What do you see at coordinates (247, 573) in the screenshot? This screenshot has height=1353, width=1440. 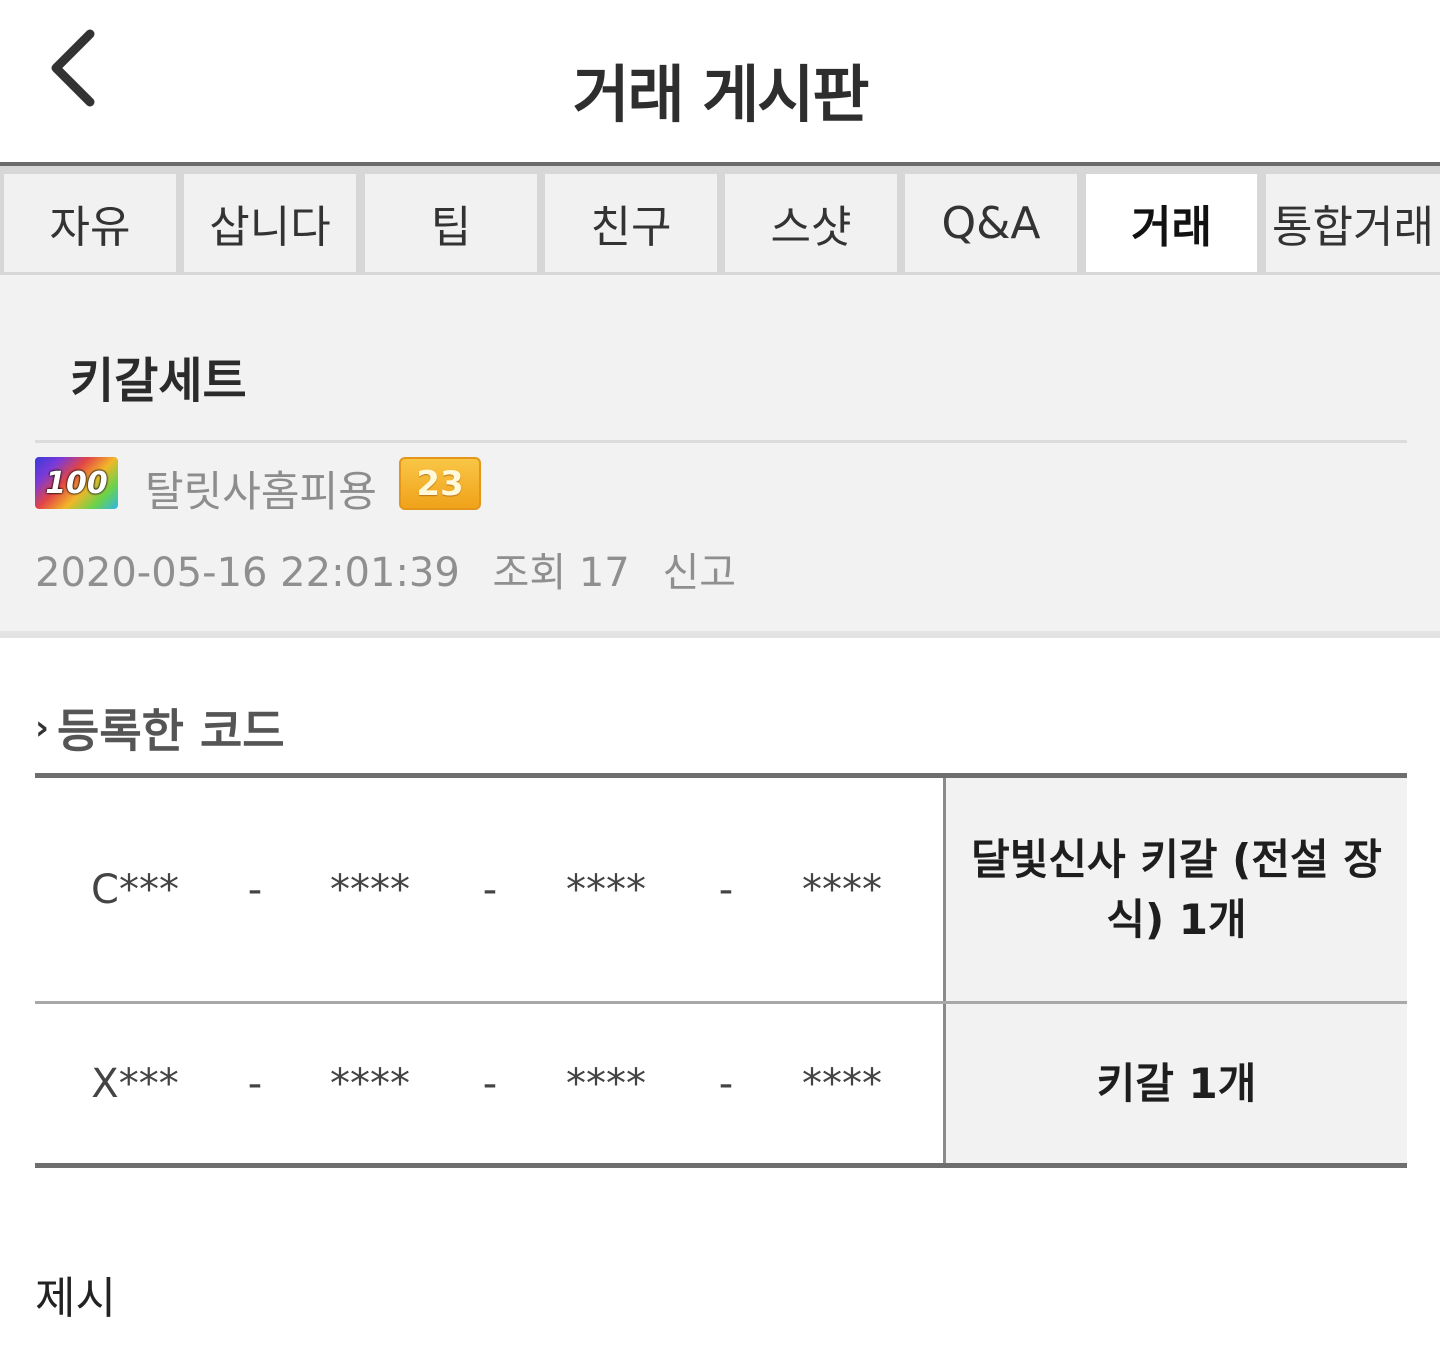 I see `post-datetime: 2020-05-16 22:01:39` at bounding box center [247, 573].